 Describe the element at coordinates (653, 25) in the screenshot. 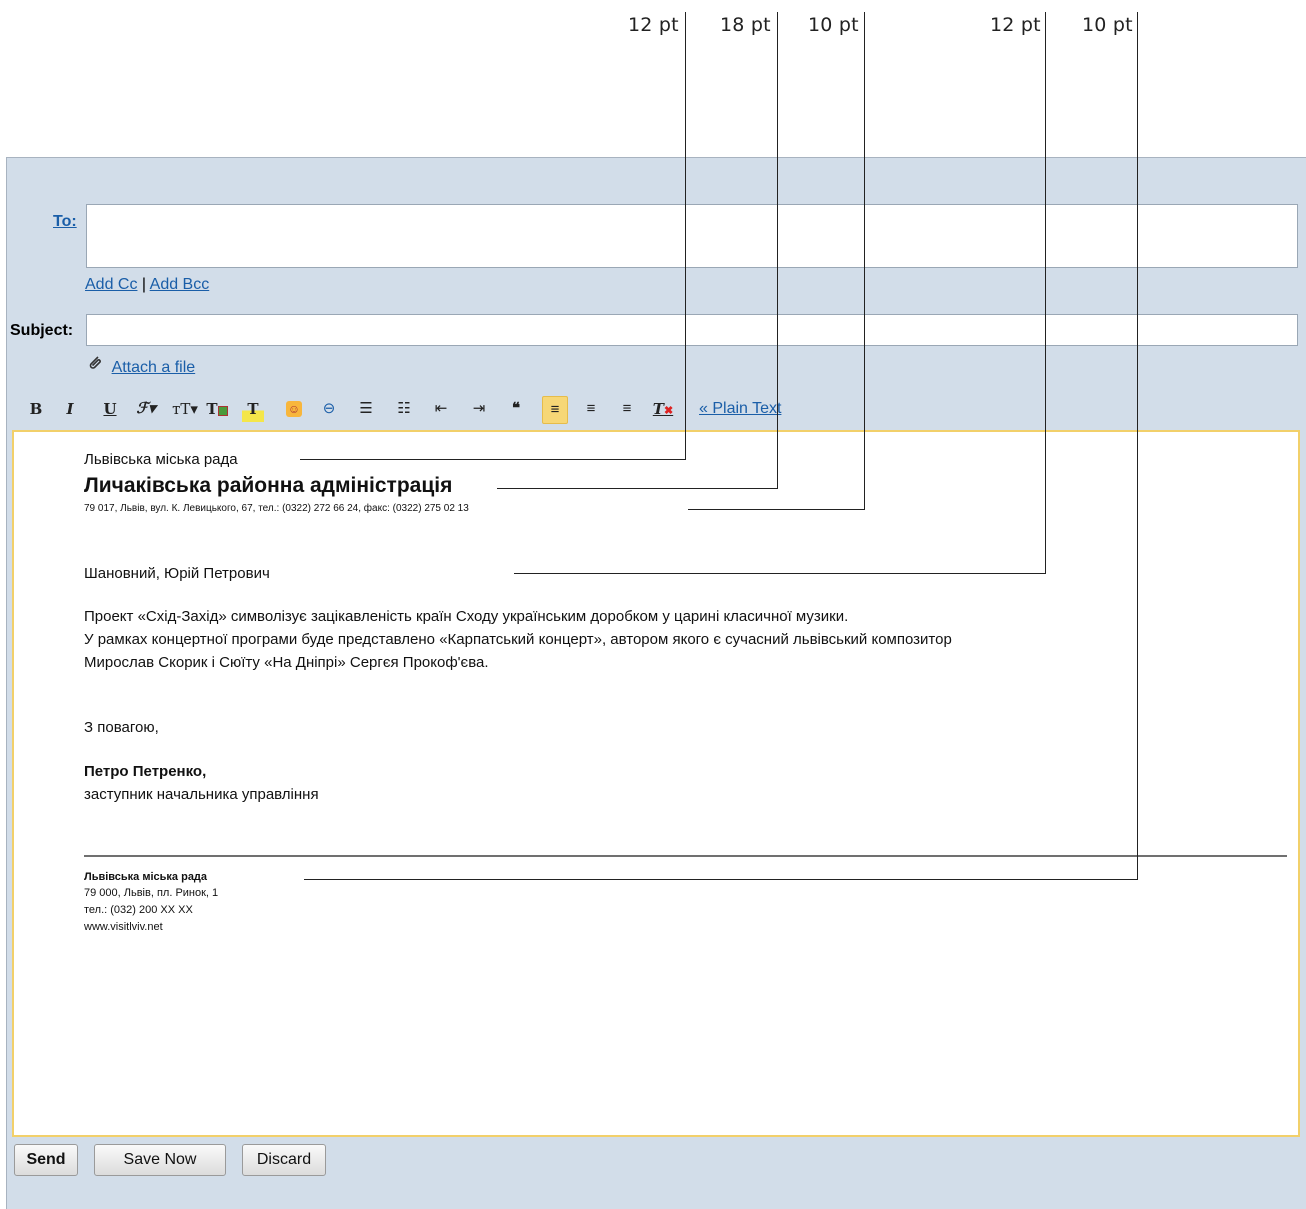

I see `annotation-label-12pt-org: 12 pt` at that location.